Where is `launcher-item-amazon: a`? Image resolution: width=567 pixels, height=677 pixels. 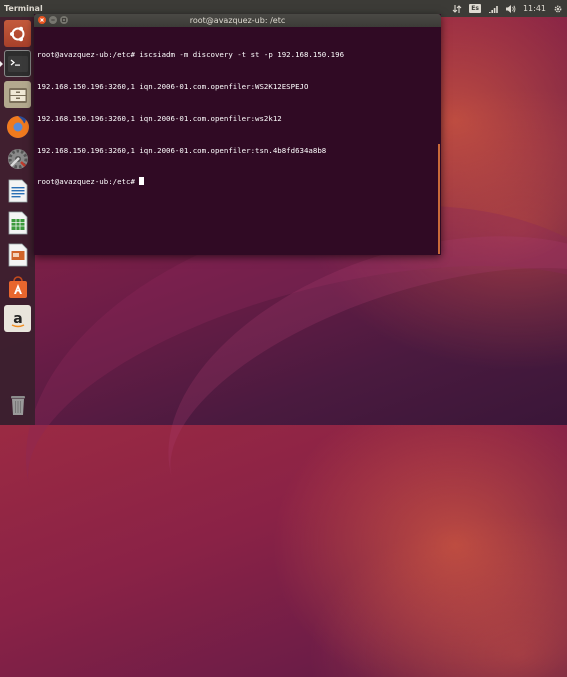
launcher-item-amazon: a is located at coordinates (17, 318).